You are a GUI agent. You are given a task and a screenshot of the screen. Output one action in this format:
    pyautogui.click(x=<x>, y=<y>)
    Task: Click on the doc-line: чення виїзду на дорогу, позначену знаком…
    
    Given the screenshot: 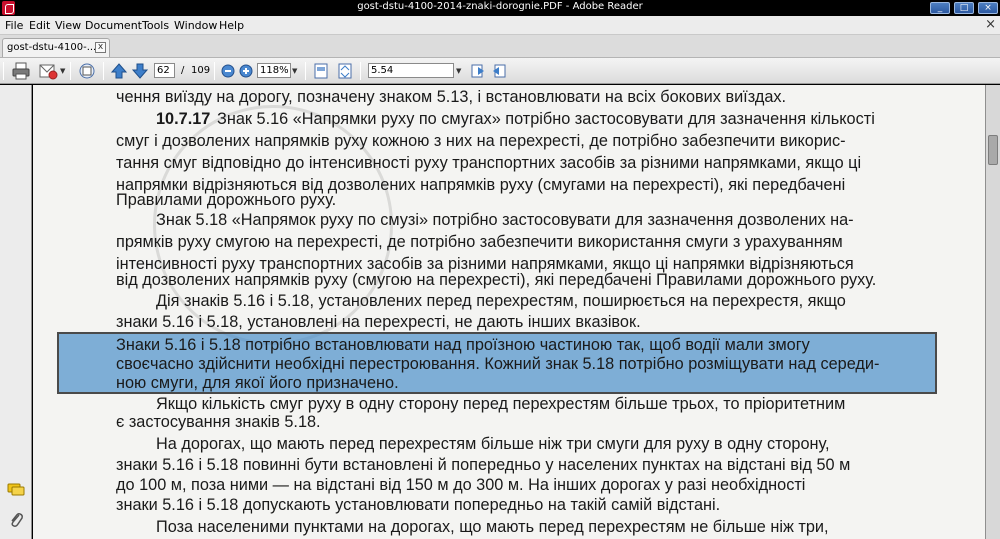 What is the action you would take?
    pyautogui.click(x=451, y=97)
    